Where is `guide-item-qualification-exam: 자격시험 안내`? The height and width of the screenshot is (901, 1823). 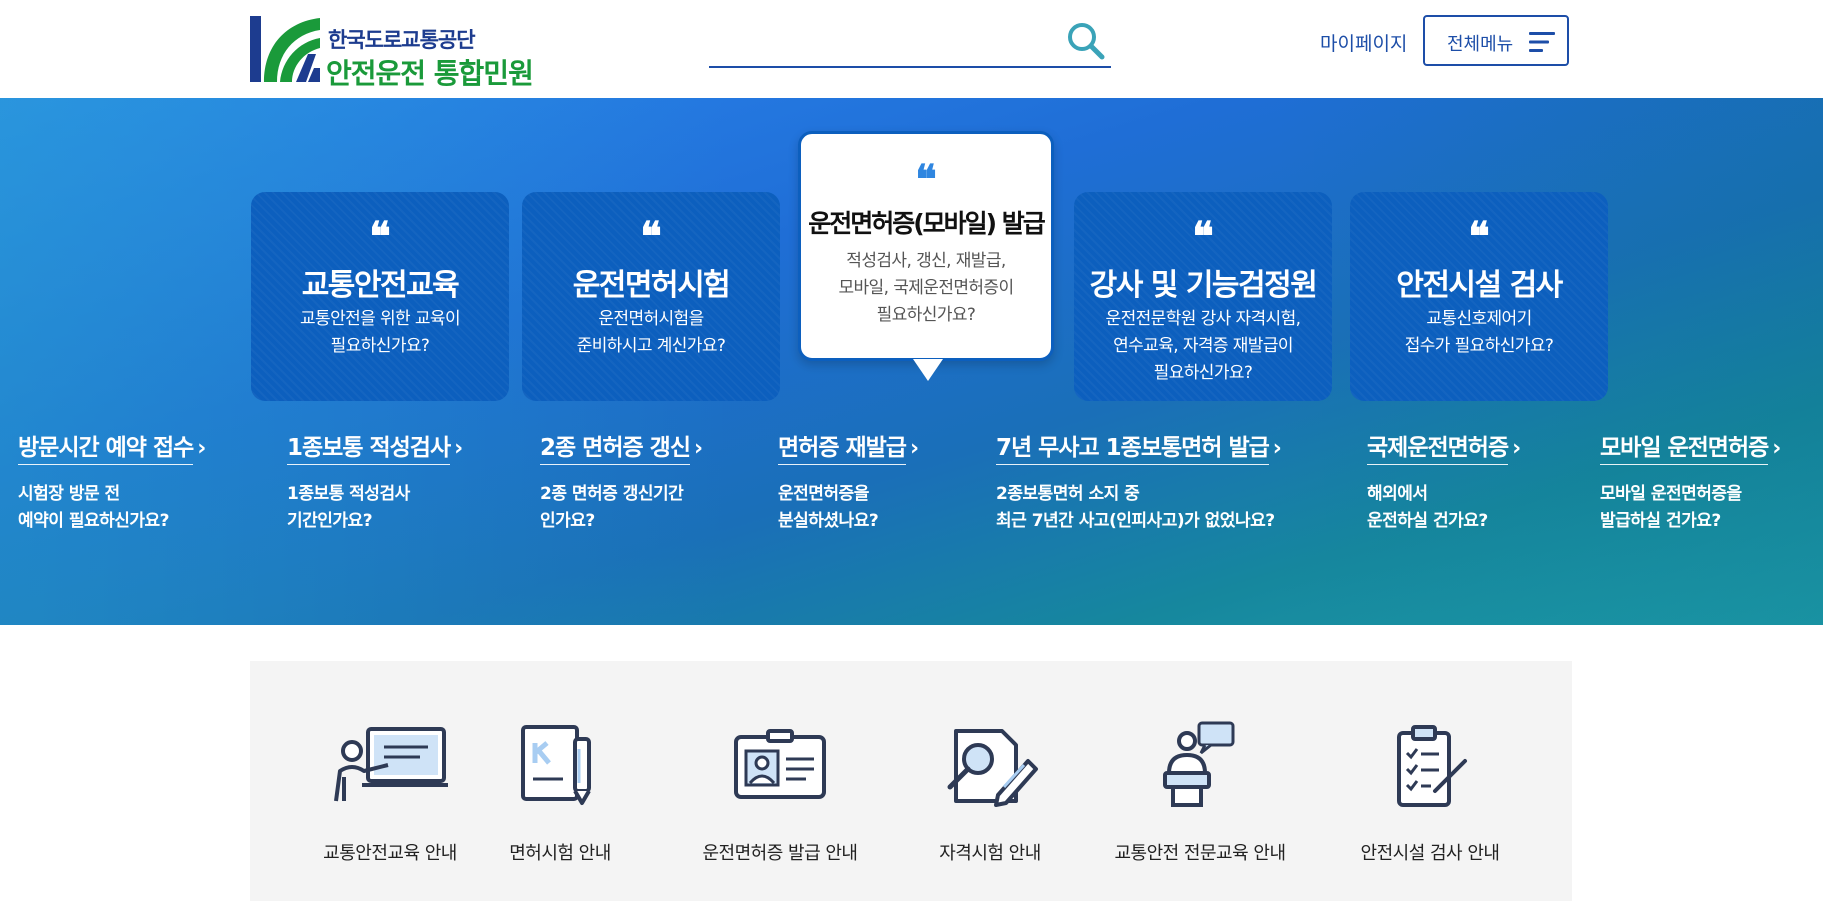
guide-item-qualification-exam: 자격시험 안내 is located at coordinates (990, 793).